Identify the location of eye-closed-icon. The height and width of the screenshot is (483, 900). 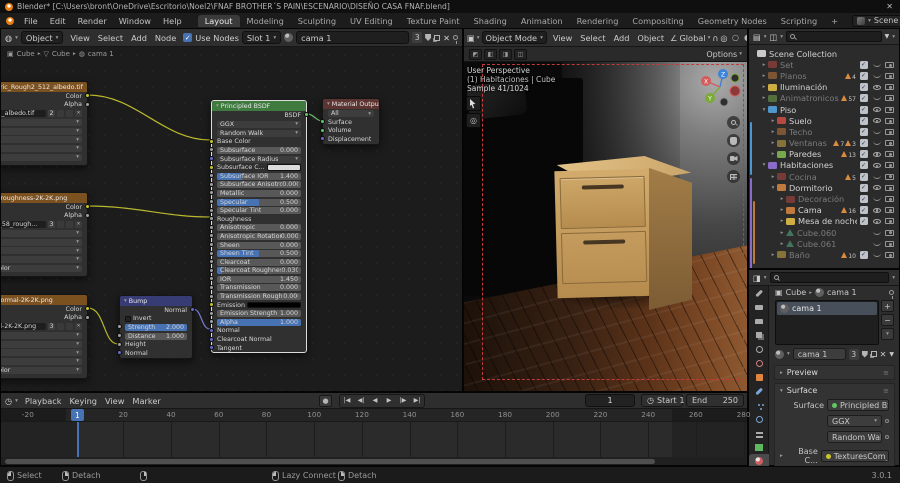
(876, 98).